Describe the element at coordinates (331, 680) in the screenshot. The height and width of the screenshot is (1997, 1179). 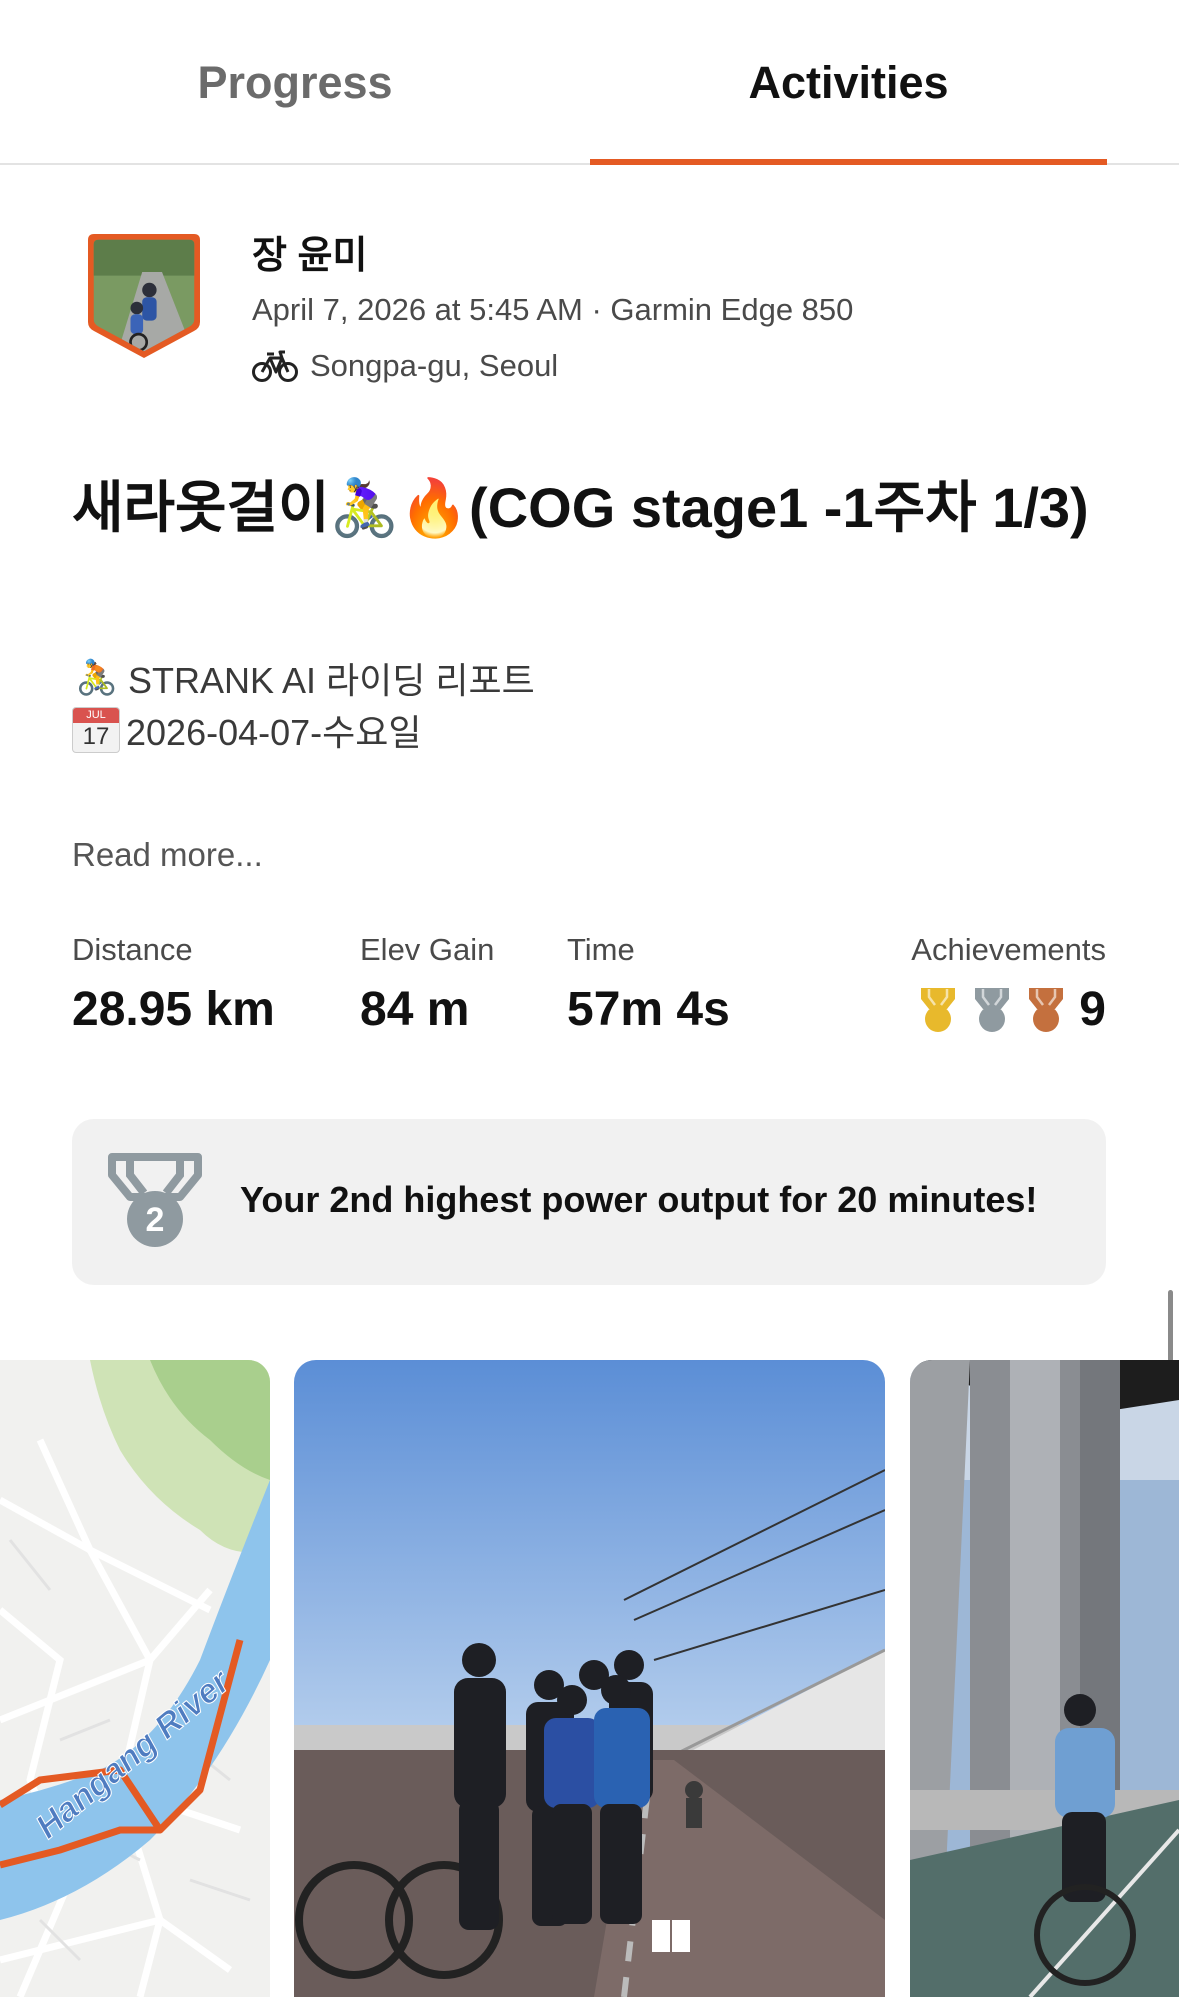
I see `description-text-1: STRANK AI 라이딩 리포트` at that location.